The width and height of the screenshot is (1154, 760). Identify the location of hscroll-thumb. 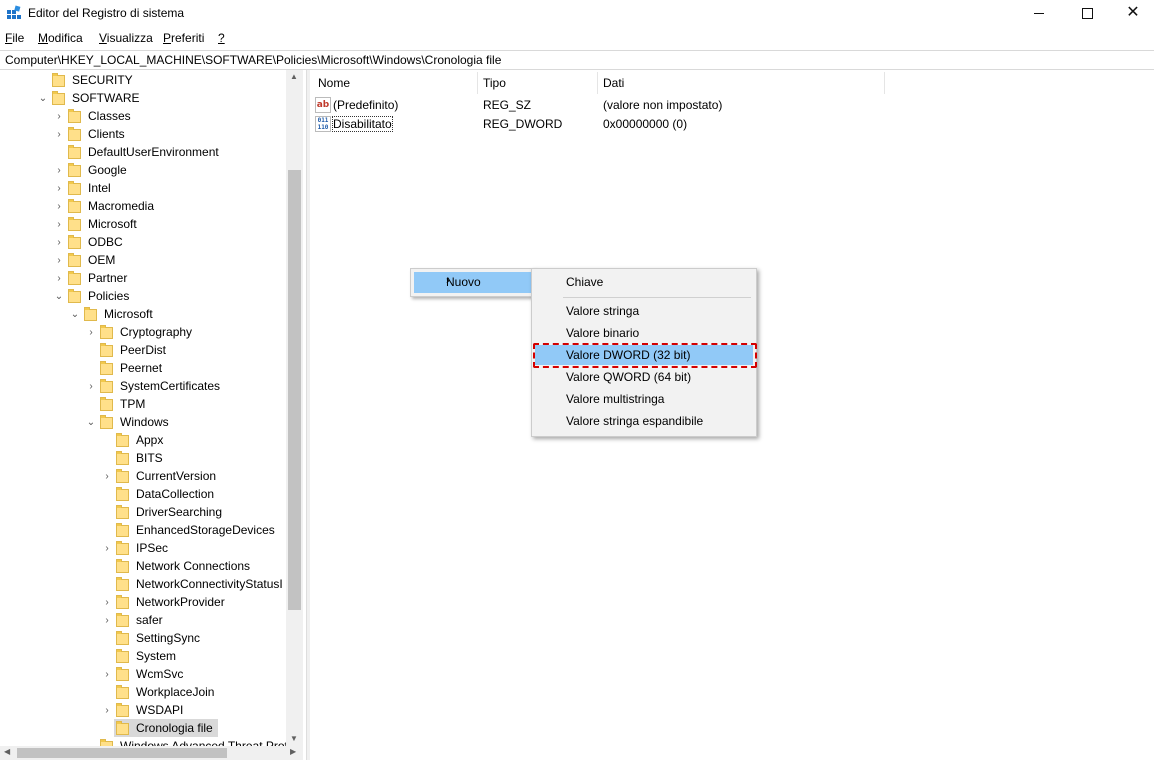
(122, 753).